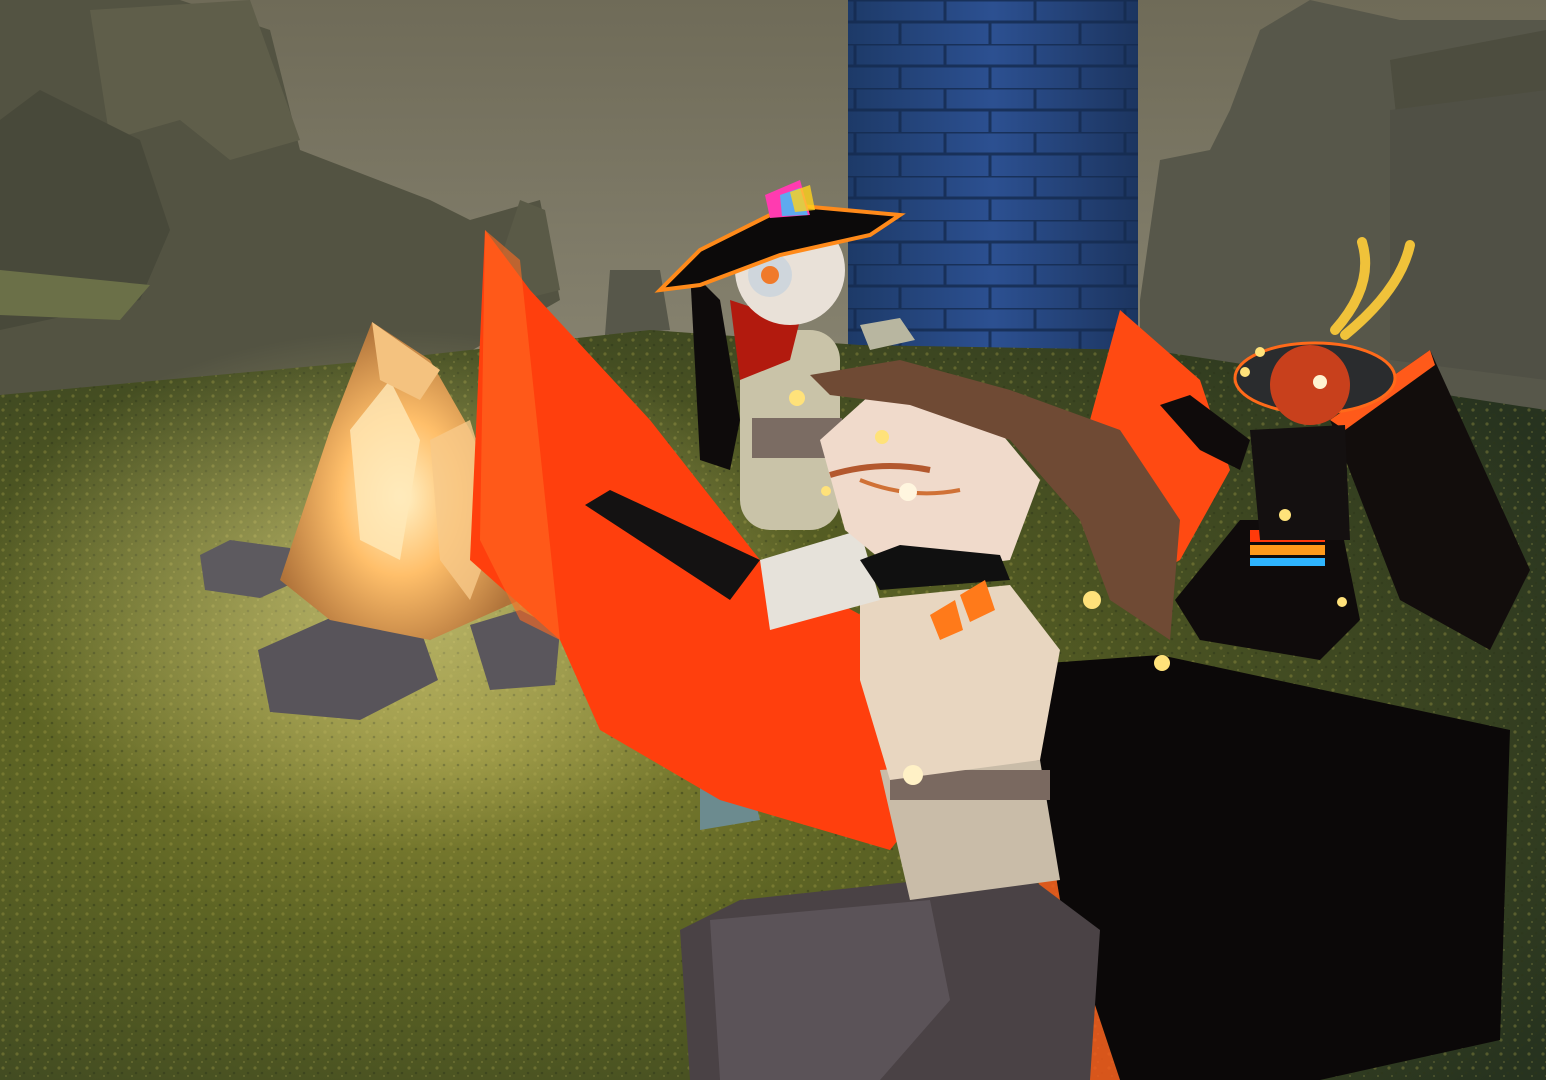 The height and width of the screenshot is (1080, 1546). Describe the element at coordinates (993, 175) in the screenshot. I see `stone-tower` at that location.